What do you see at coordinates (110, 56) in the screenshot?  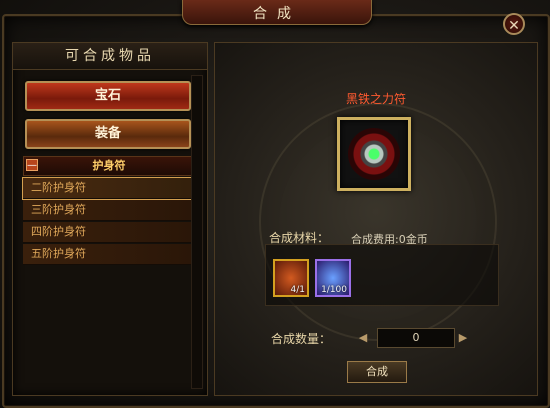 I see `panel-header: 可合成物品` at bounding box center [110, 56].